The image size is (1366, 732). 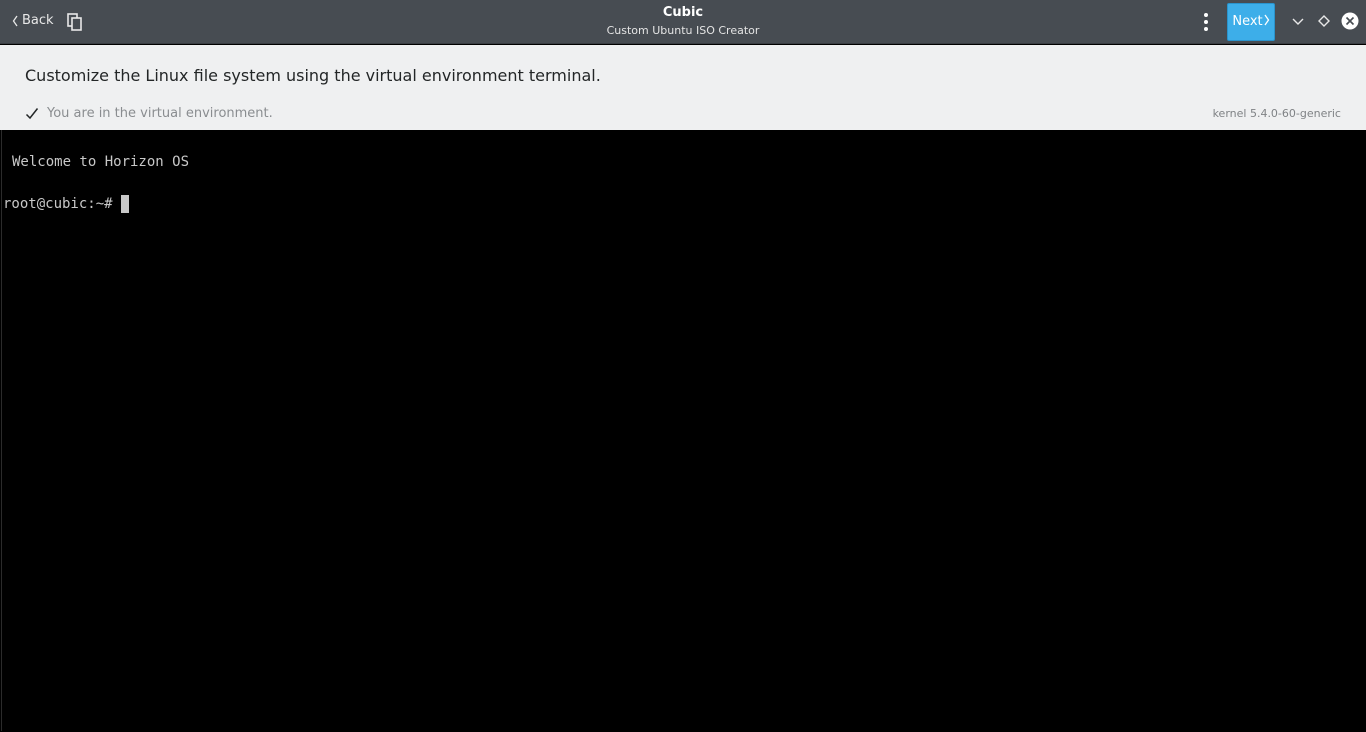 I want to click on kernel-version: kernel 5.4.0-60-generic, so click(x=1276, y=113).